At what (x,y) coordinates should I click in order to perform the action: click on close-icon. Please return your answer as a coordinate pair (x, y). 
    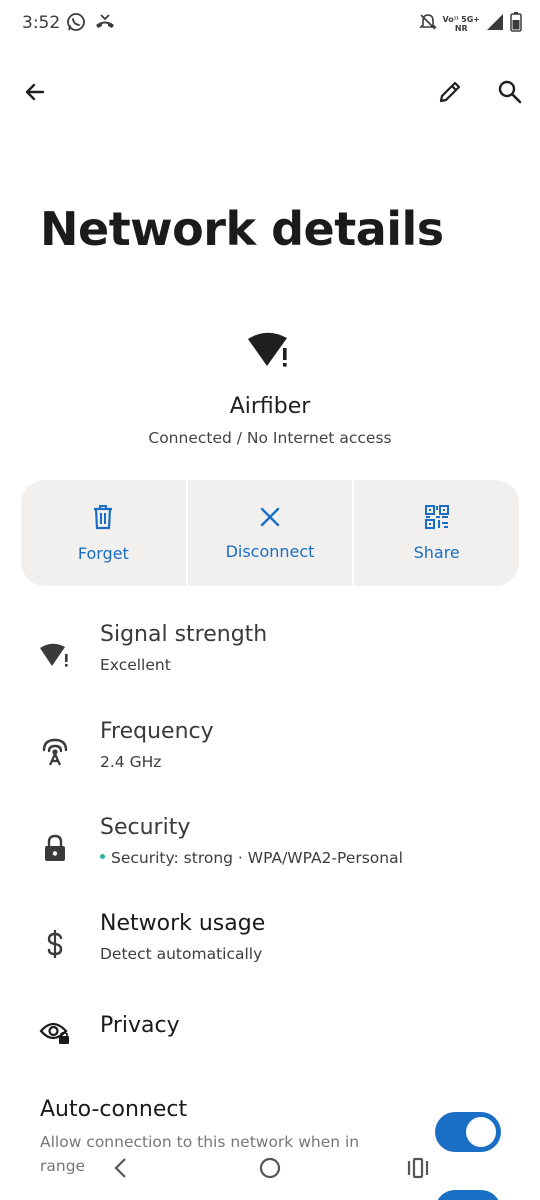
    Looking at the image, I should click on (270, 519).